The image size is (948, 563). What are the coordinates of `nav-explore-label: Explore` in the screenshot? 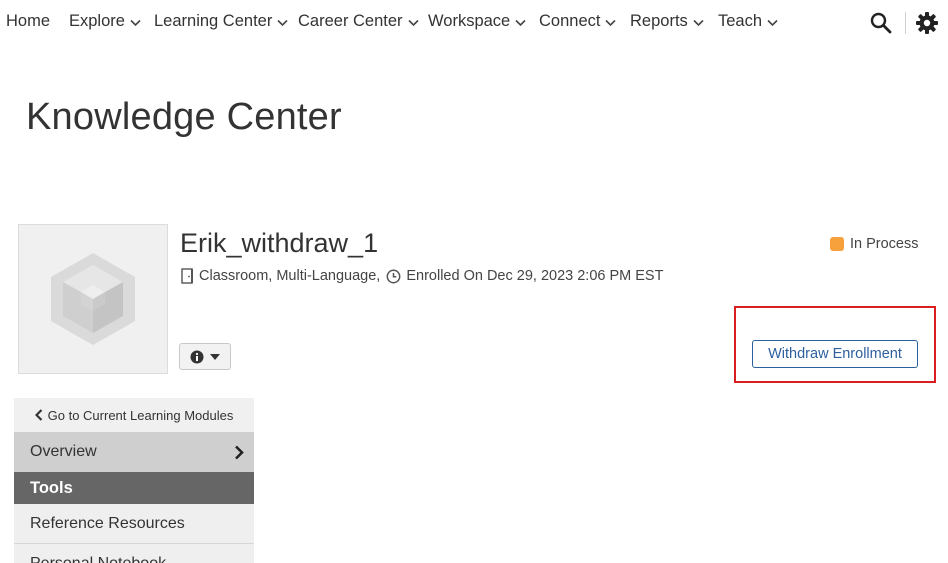 It's located at (97, 21).